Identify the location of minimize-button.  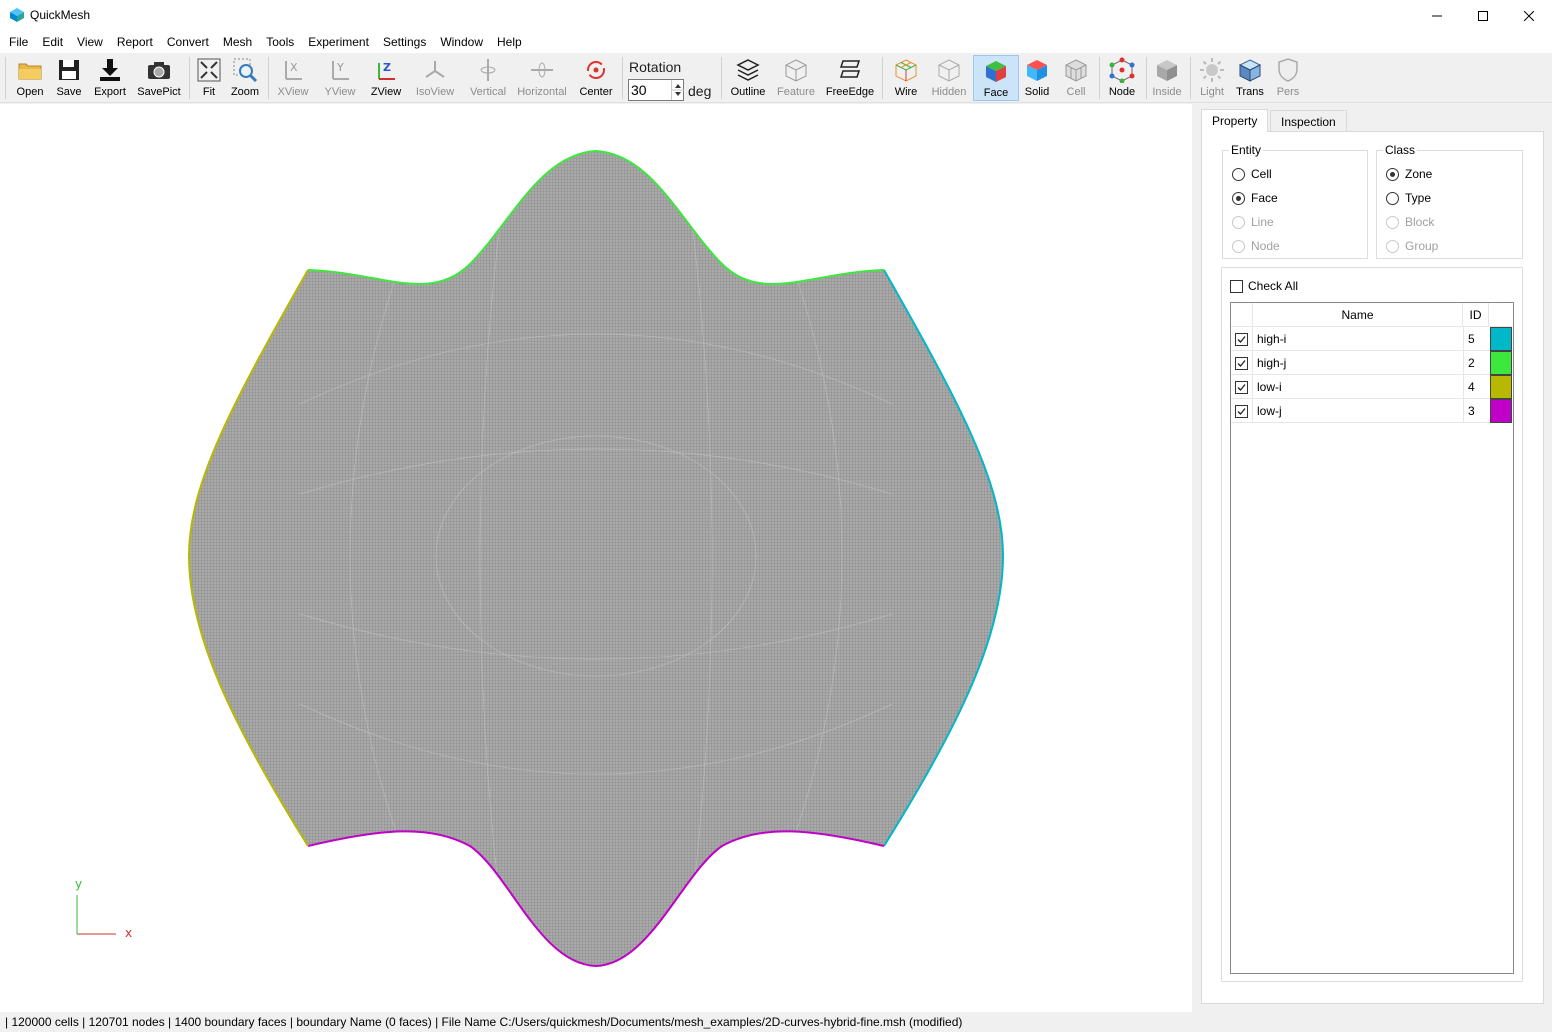
(1437, 15).